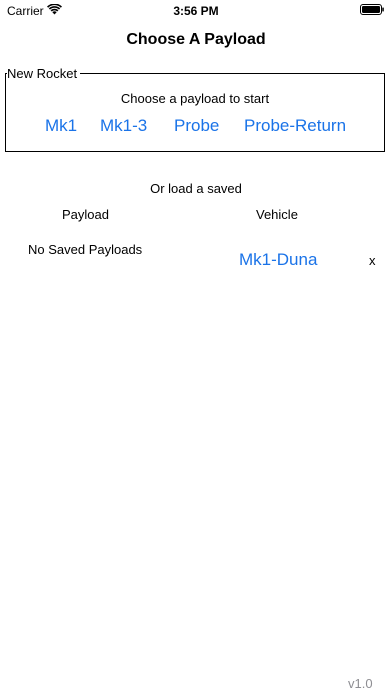 The width and height of the screenshot is (392, 696). Describe the element at coordinates (196, 188) in the screenshot. I see `load-saved-heading: Or load a saved` at that location.